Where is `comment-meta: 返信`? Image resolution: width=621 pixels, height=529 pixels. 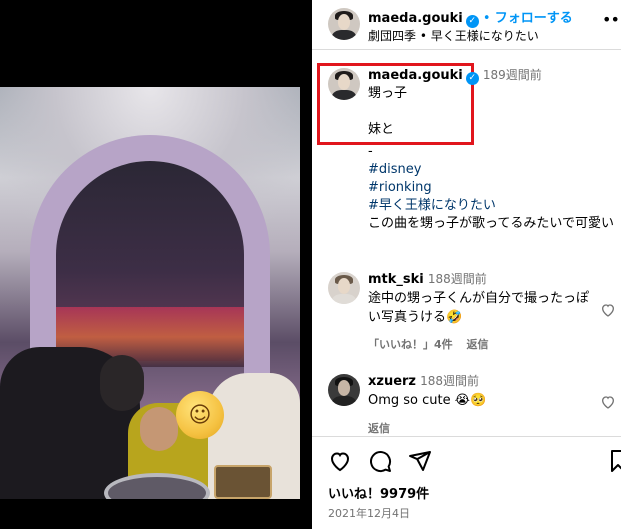 comment-meta: 返信 is located at coordinates (379, 428).